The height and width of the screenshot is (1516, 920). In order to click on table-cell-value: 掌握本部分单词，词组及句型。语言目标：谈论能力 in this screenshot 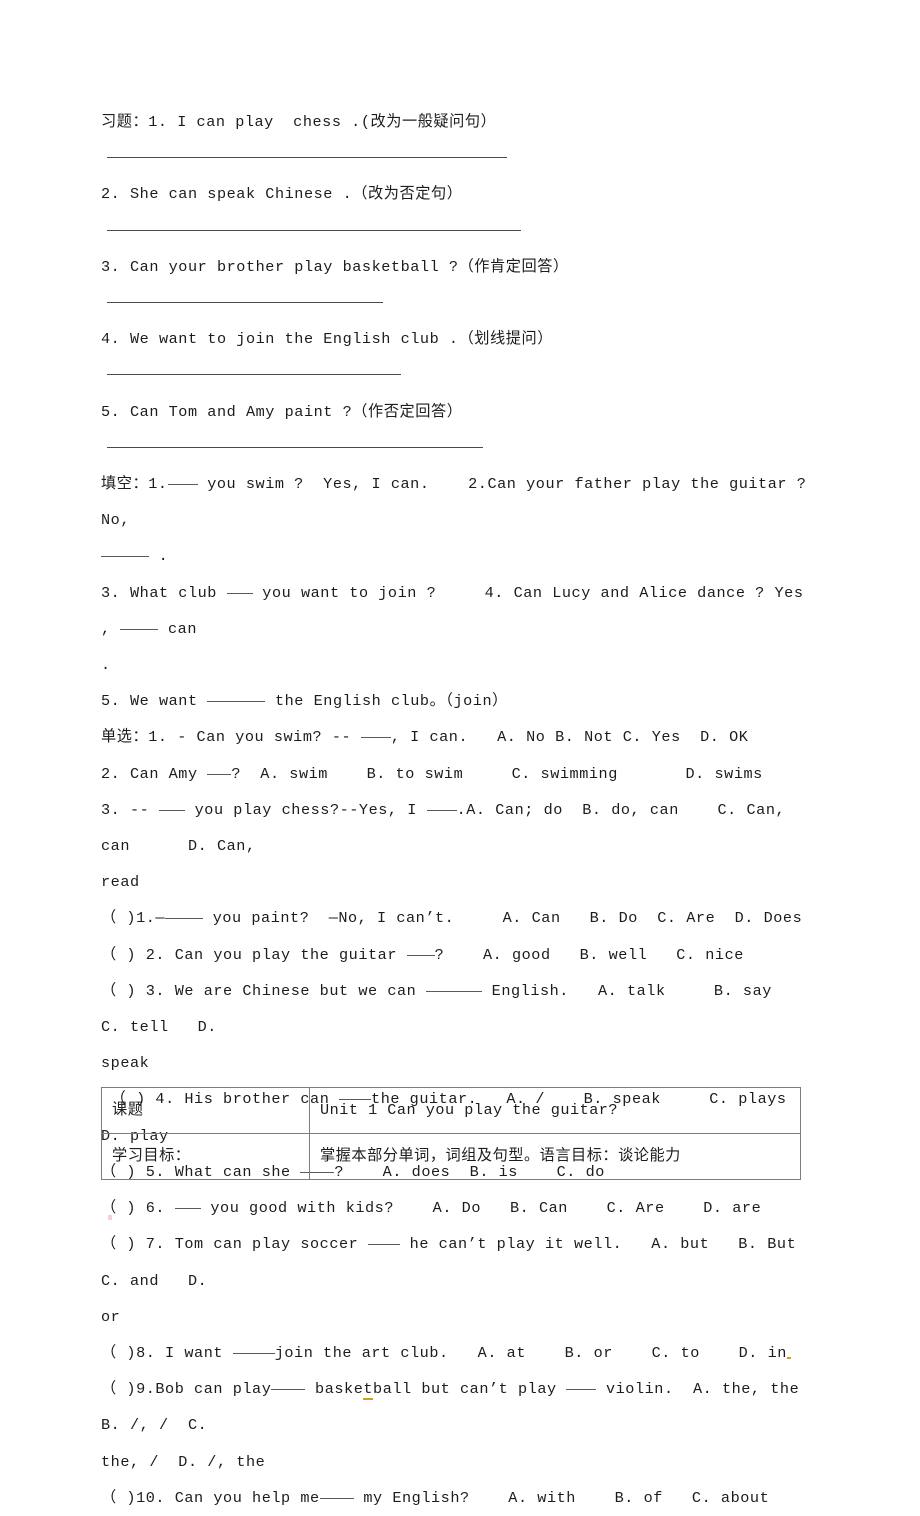, I will do `click(555, 1156)`.